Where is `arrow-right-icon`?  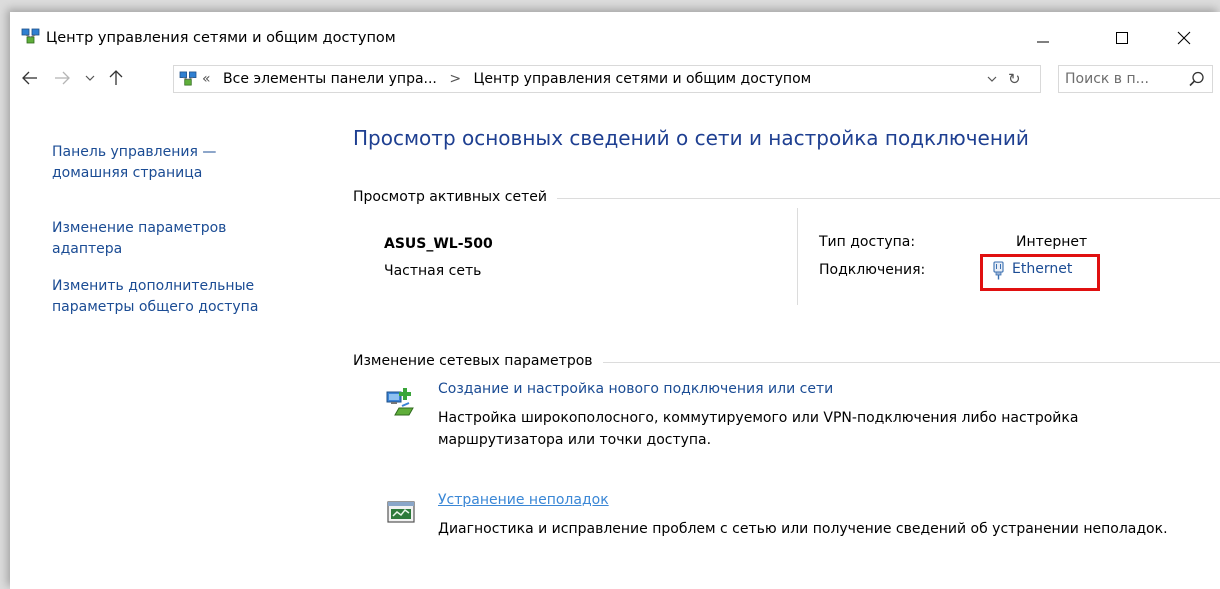 arrow-right-icon is located at coordinates (62, 78).